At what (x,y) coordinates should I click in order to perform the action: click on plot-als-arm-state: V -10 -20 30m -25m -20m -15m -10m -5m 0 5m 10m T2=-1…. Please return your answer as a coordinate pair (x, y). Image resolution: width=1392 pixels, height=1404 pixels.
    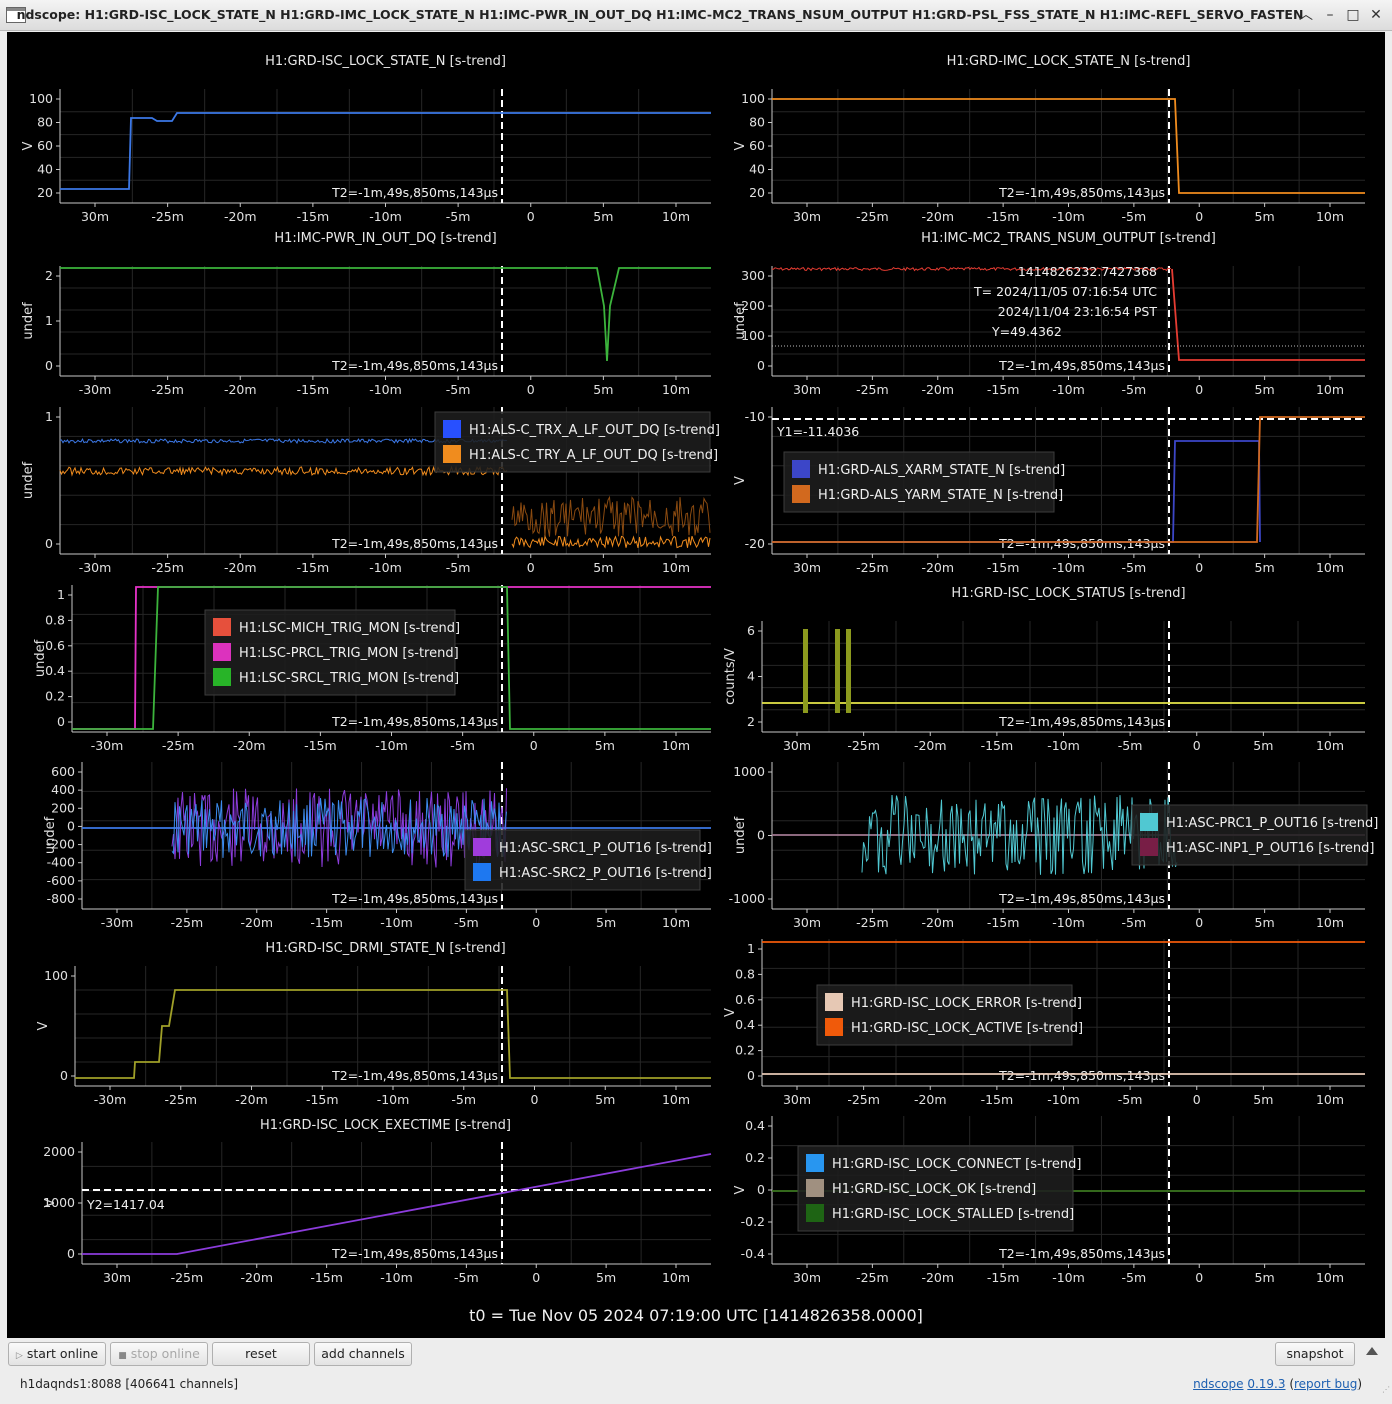
    Looking at the image, I should click on (1049, 491).